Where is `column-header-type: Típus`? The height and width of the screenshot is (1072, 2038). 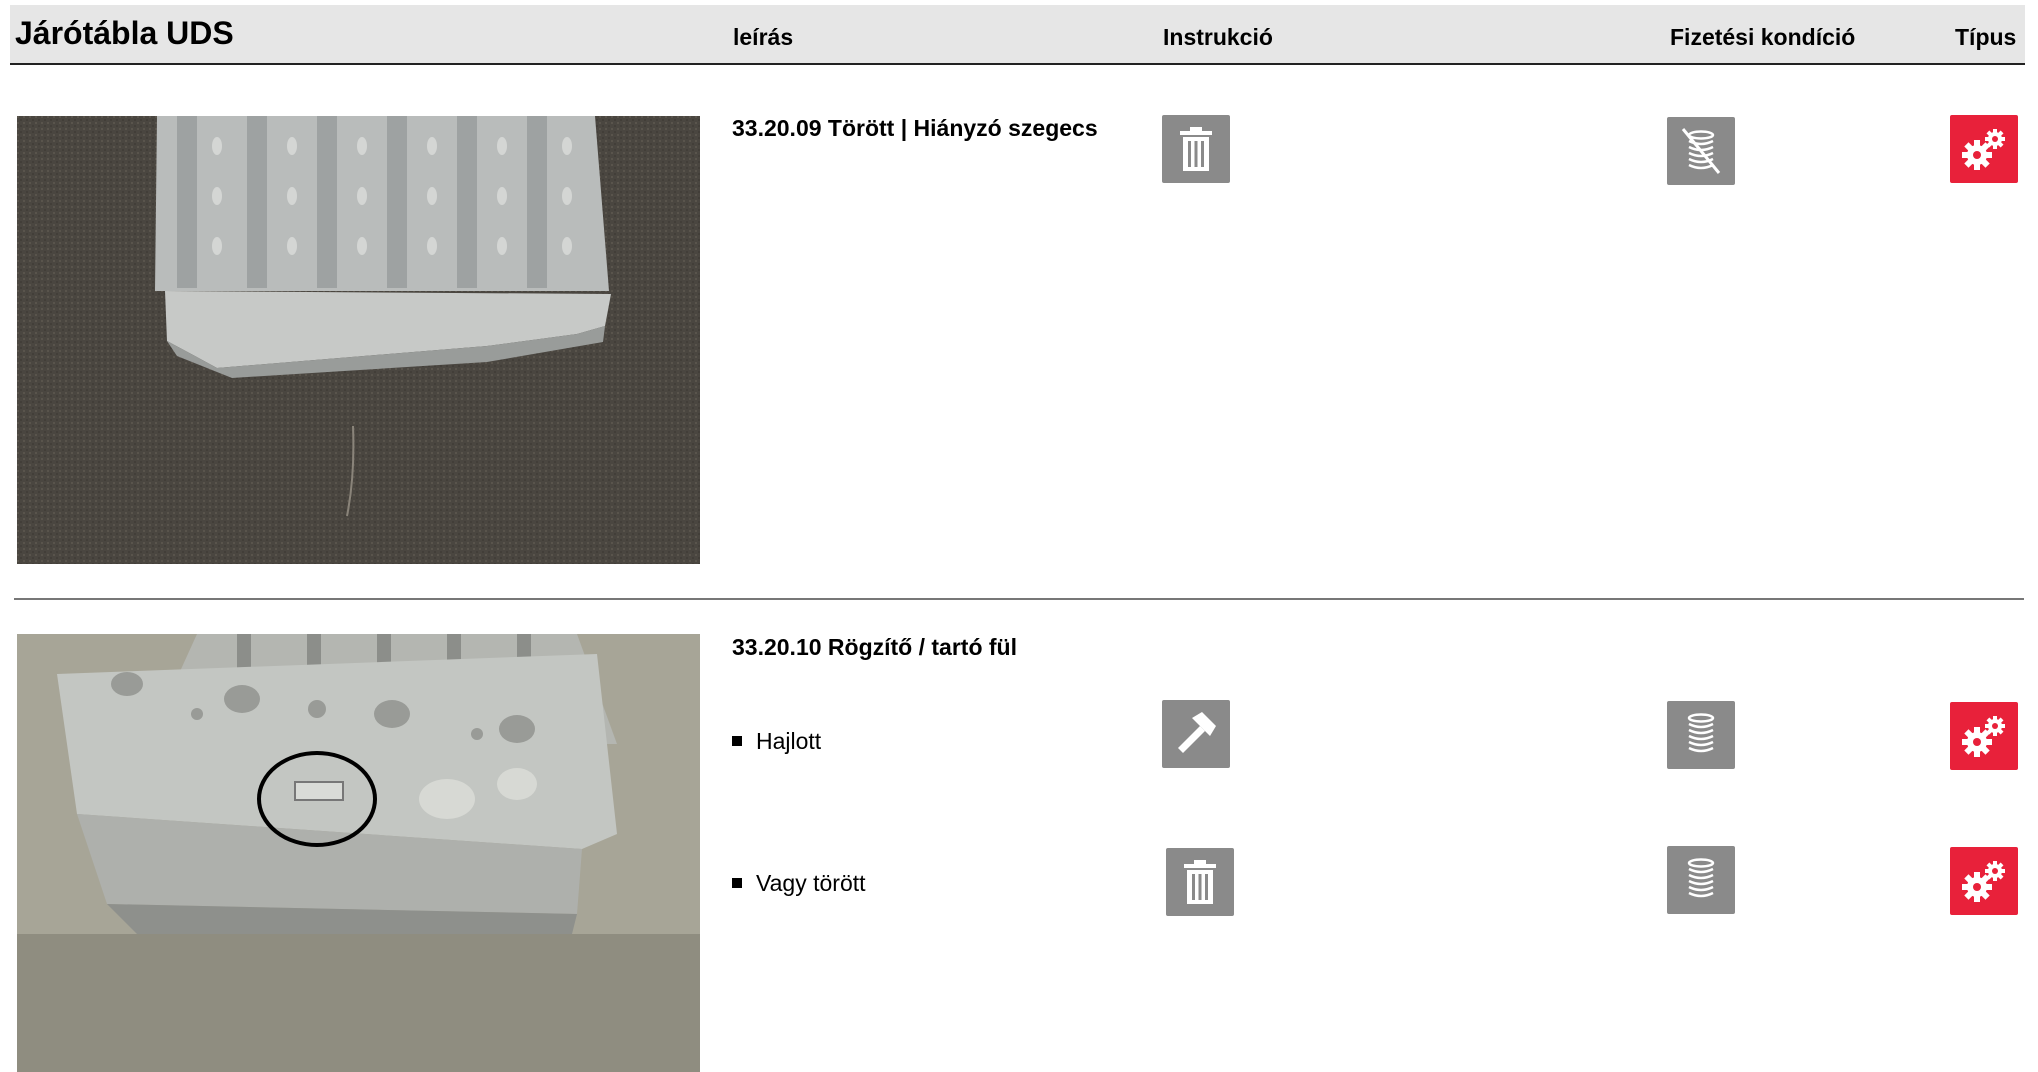
column-header-type: Típus is located at coordinates (1986, 37).